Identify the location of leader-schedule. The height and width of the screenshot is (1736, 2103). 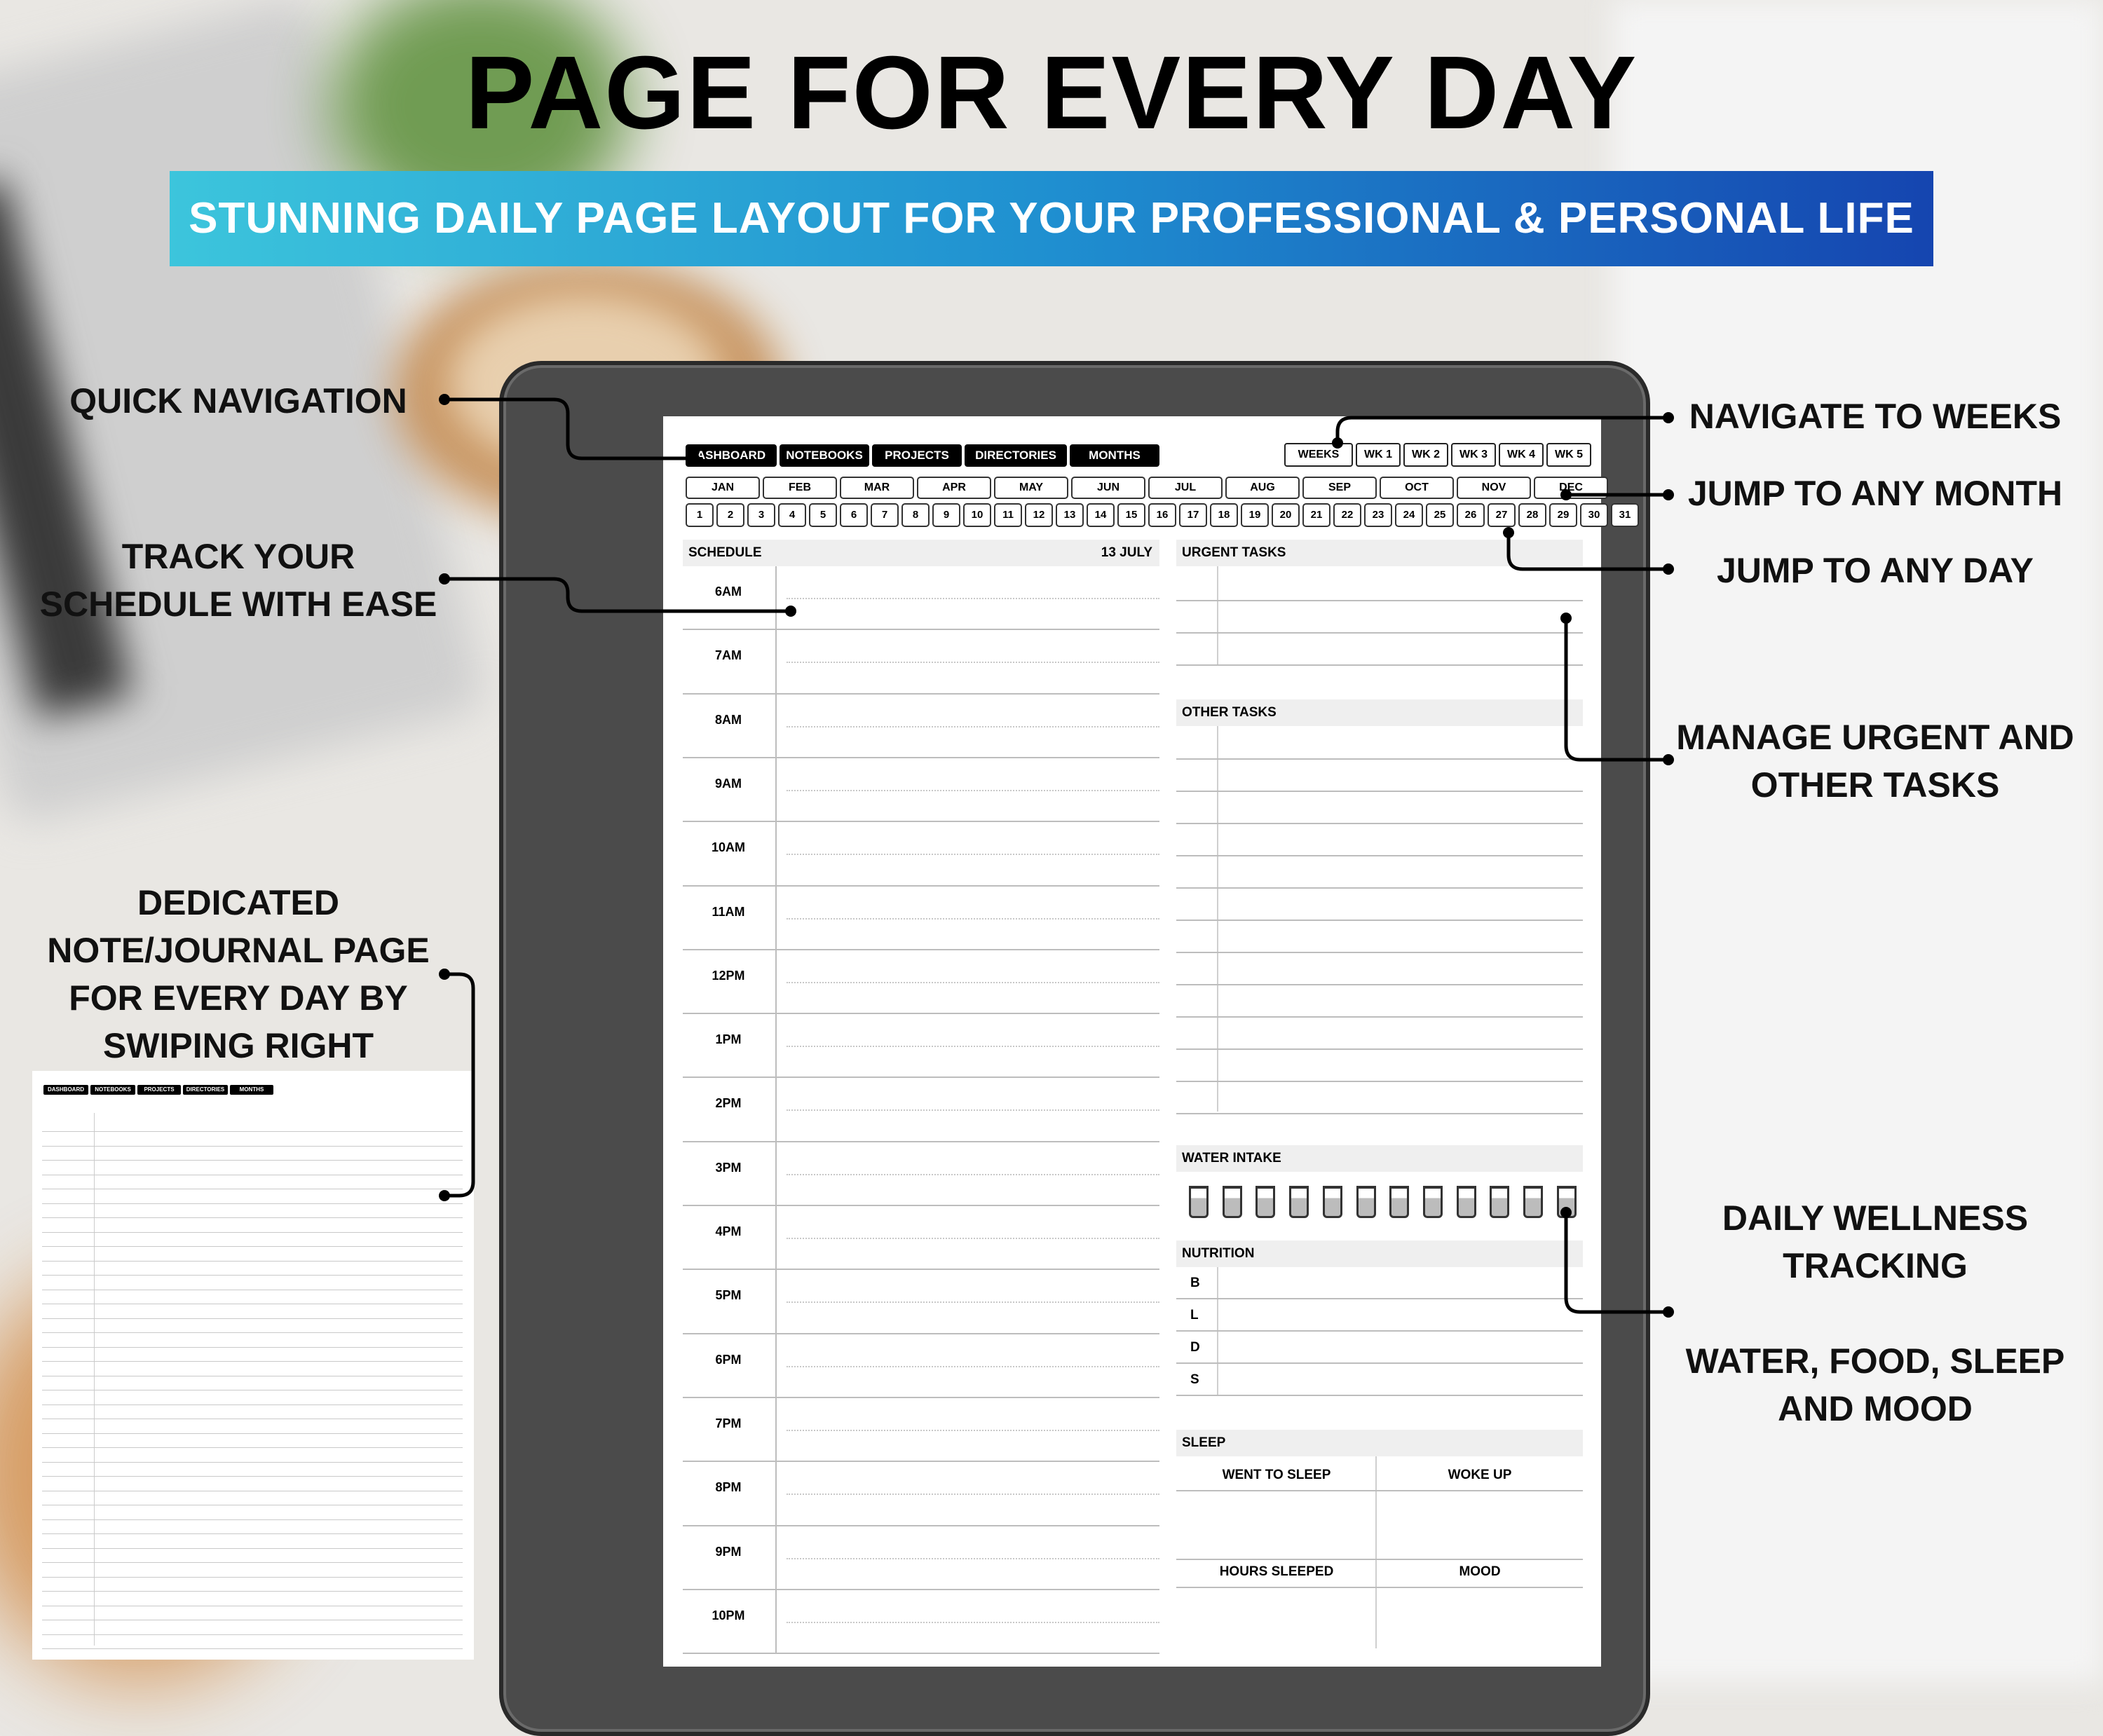
(617, 595).